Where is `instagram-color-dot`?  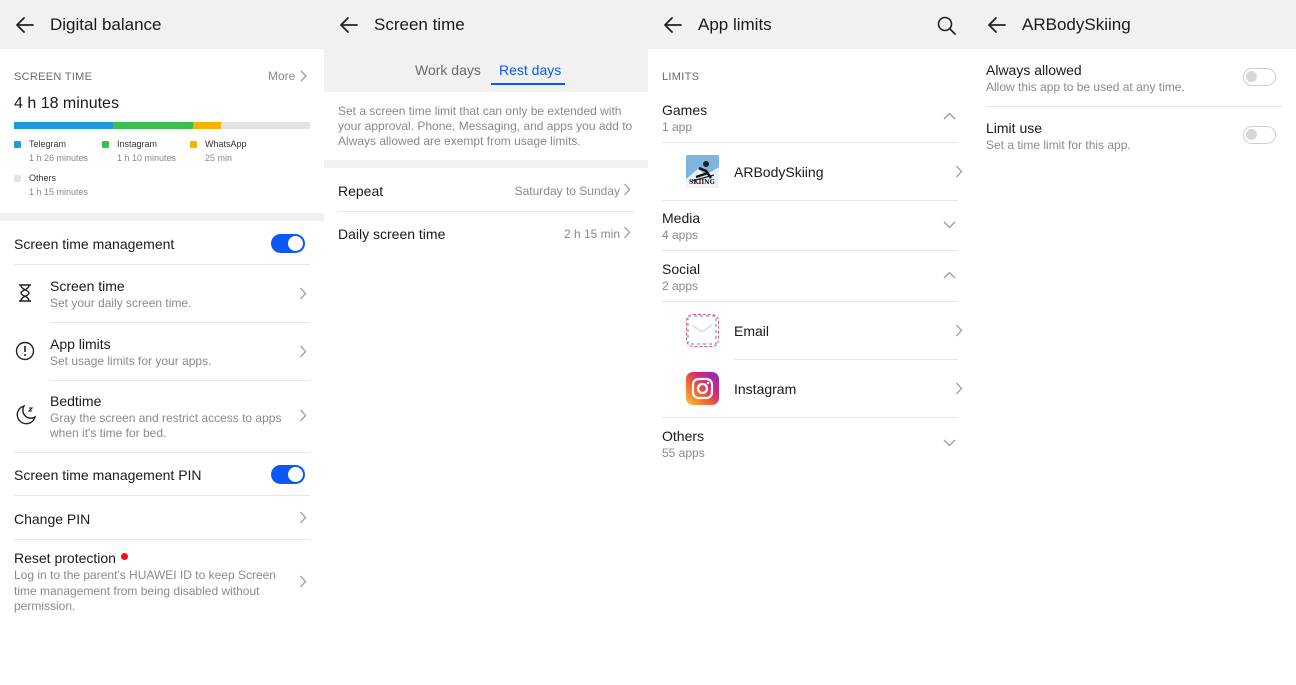 instagram-color-dot is located at coordinates (105, 144).